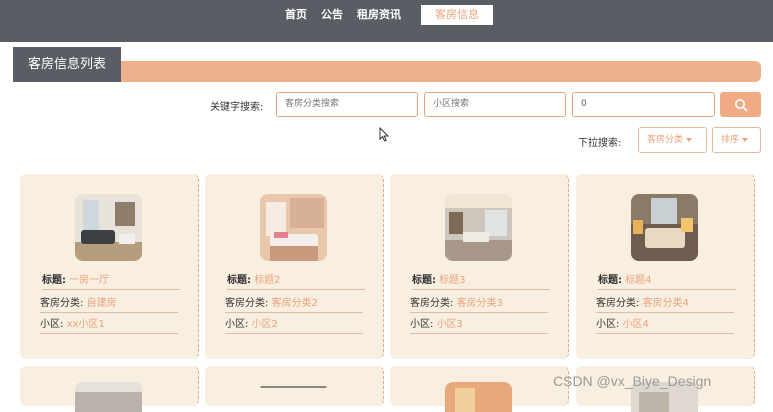  What do you see at coordinates (479, 266) in the screenshot?
I see `room-card: 标题: 标题3 客房分类: 客房分类3 小区: 小区3` at bounding box center [479, 266].